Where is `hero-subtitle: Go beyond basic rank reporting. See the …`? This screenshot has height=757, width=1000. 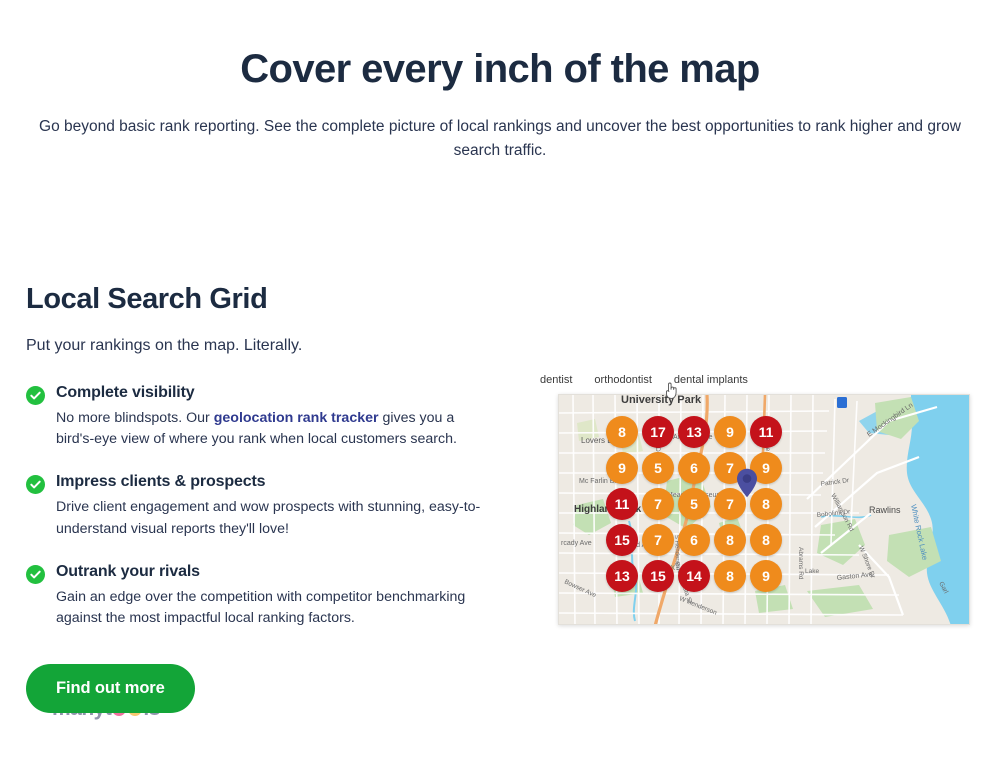
hero-subtitle: Go beyond basic rank reporting. See the … is located at coordinates (500, 139).